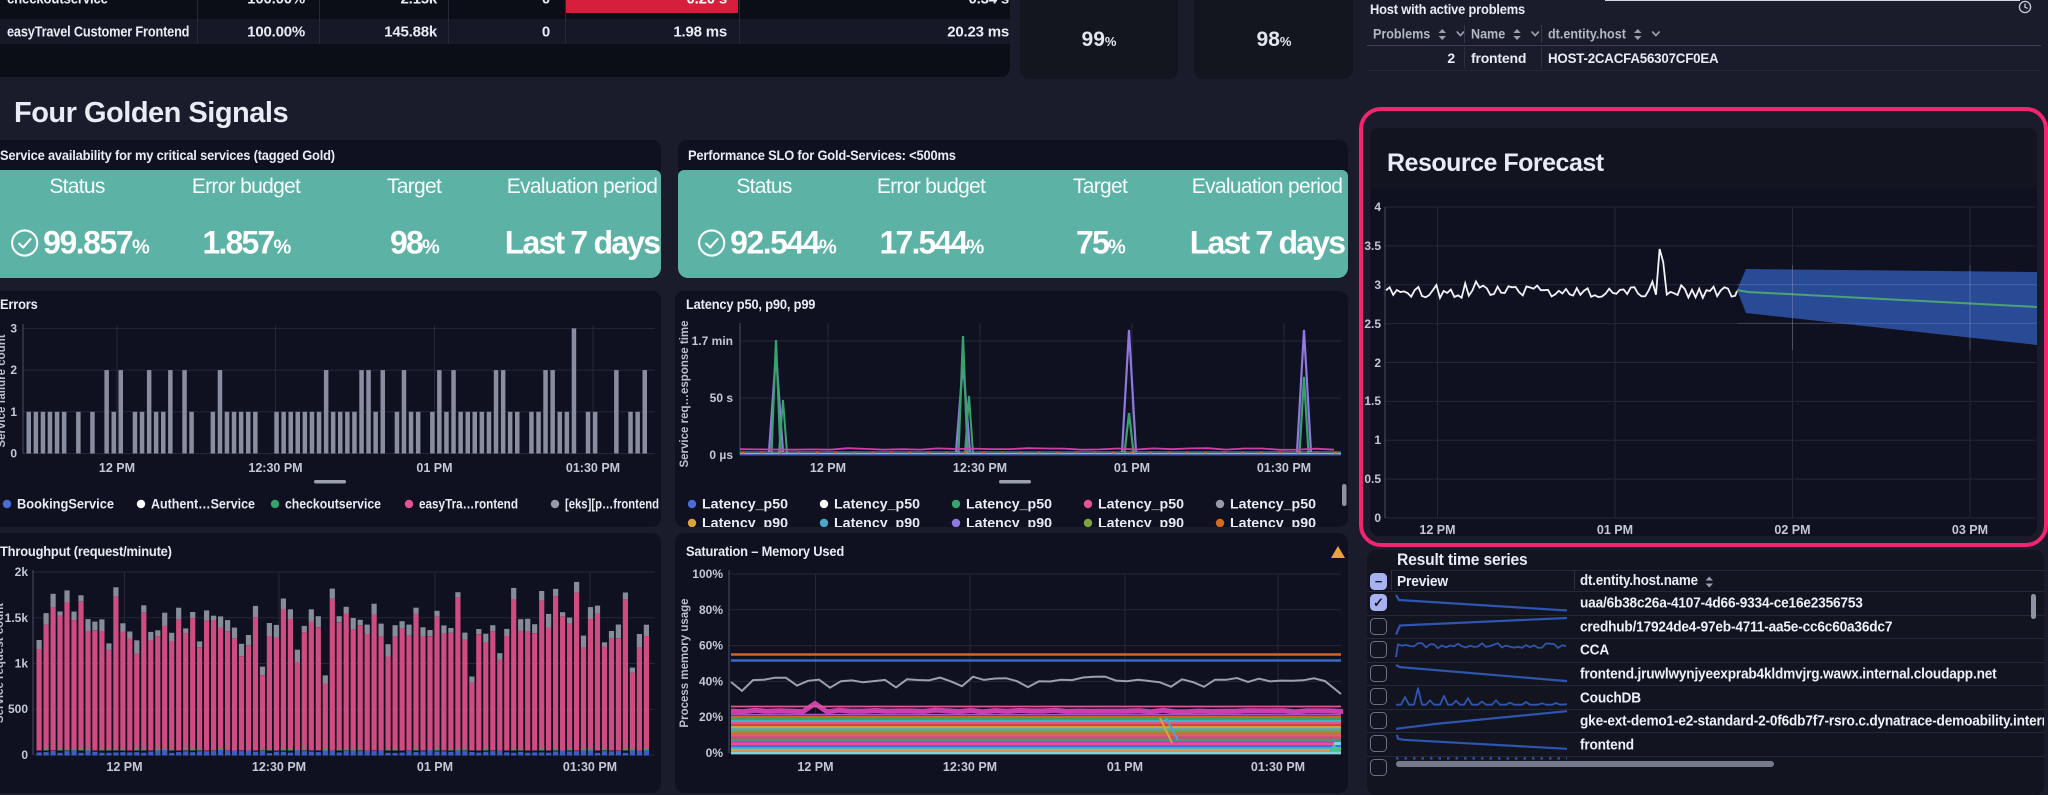 Image resolution: width=2048 pixels, height=795 pixels. I want to click on svg-text: 60%, so click(711, 646).